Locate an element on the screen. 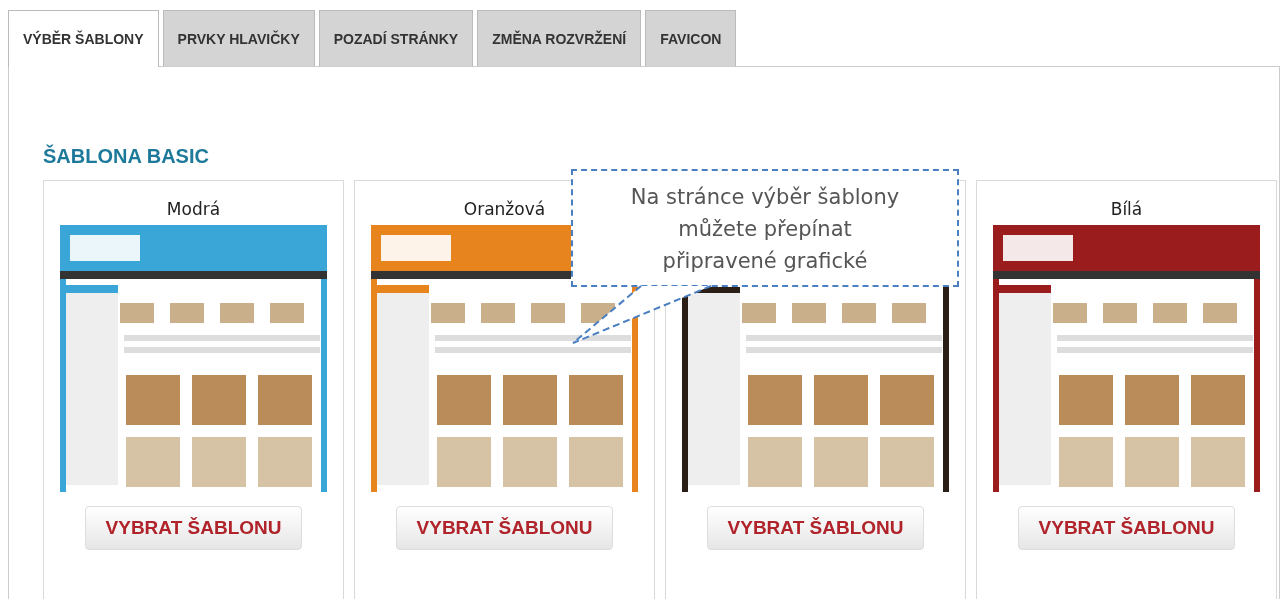 Image resolution: width=1284 pixels, height=599 pixels. tooltip-text: připravené grafické is located at coordinates (765, 261).